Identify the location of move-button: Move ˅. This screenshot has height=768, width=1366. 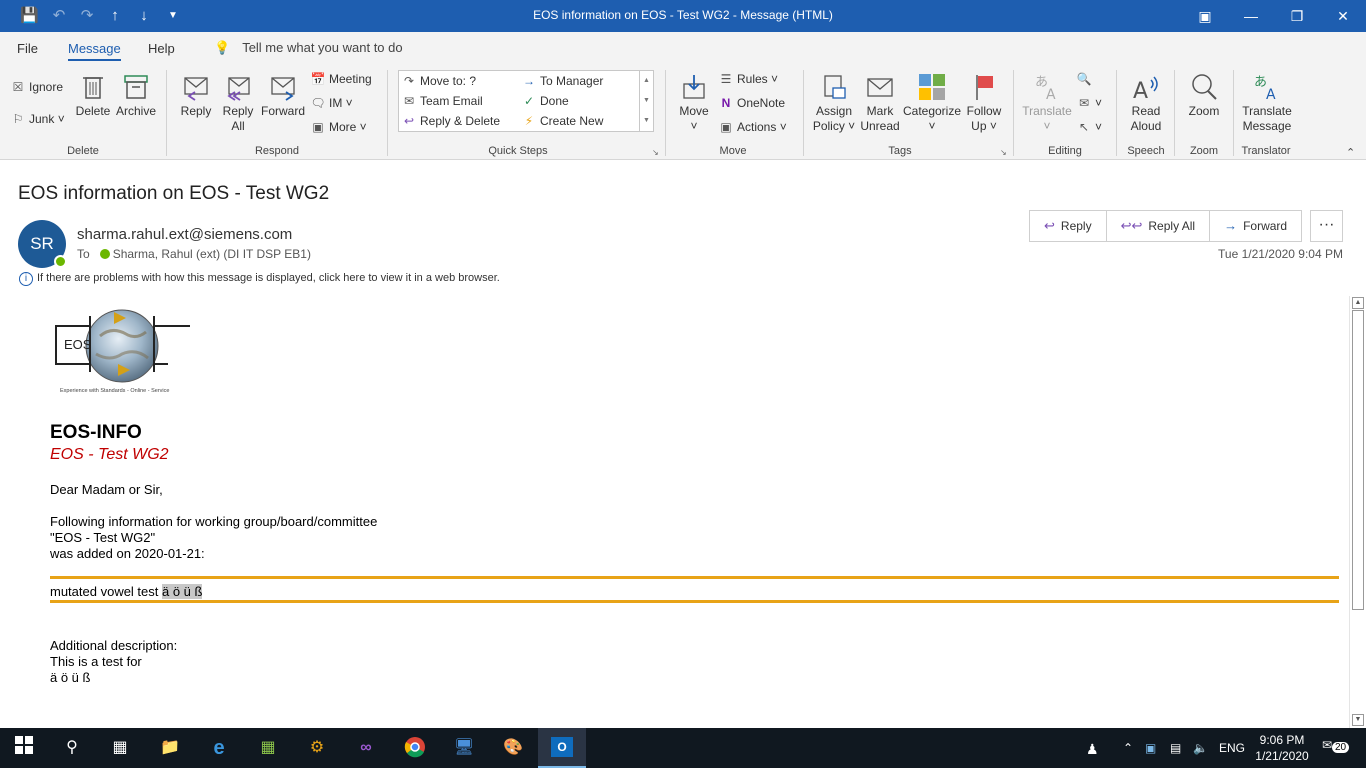
(694, 103).